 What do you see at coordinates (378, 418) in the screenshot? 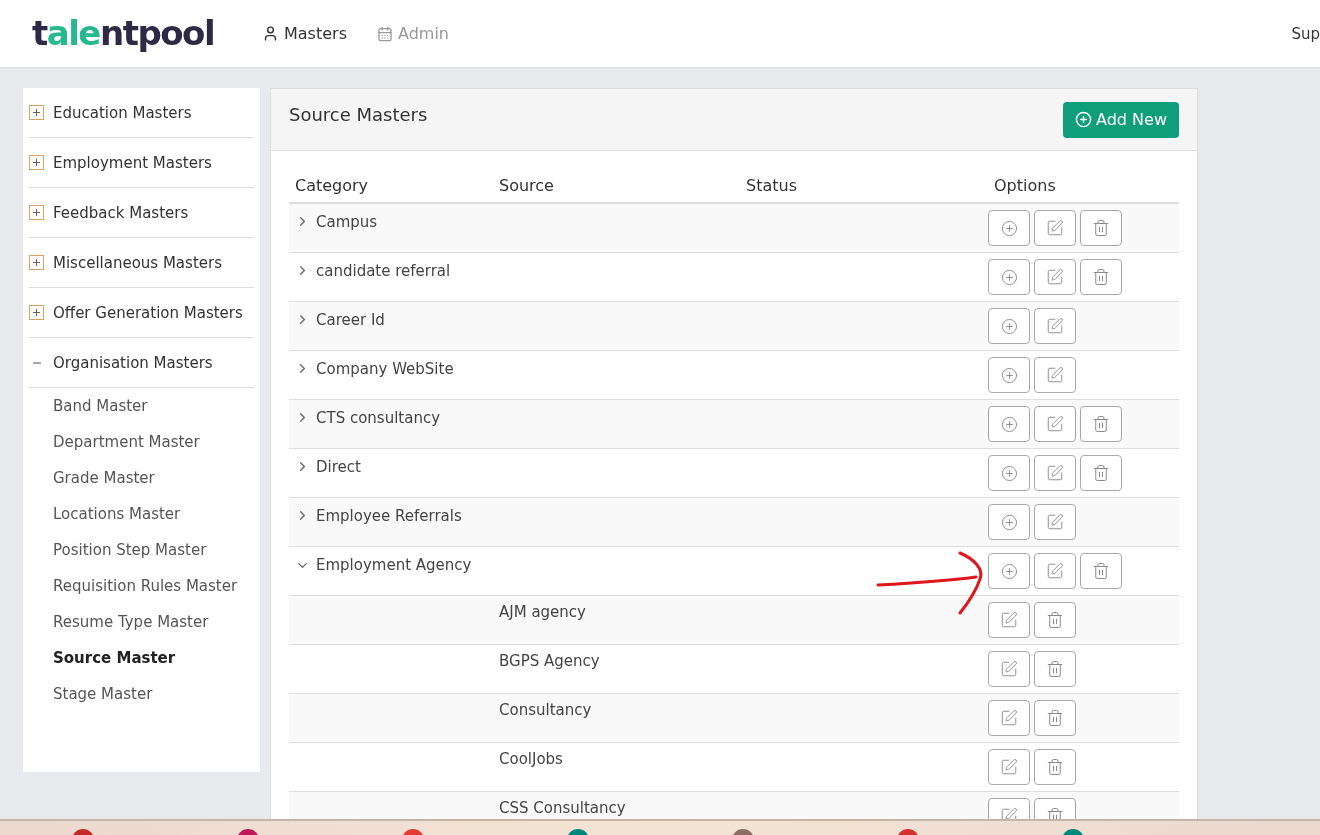
I see `category-cell-text: CTS consultancy` at bounding box center [378, 418].